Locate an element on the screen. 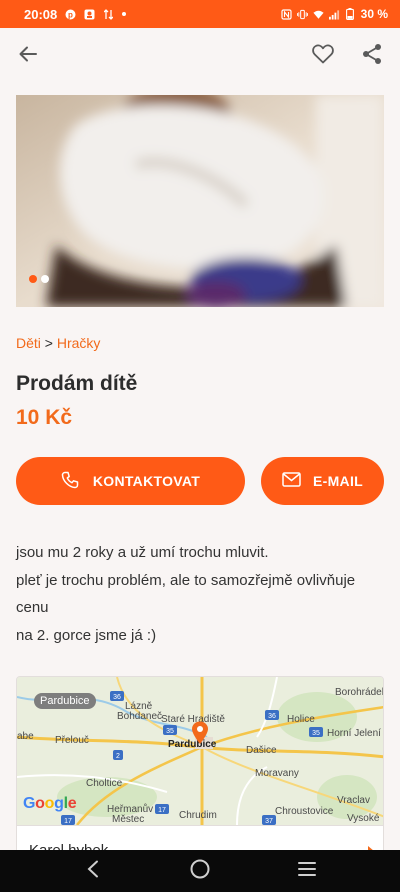  system-navigation-bar is located at coordinates (200, 871).